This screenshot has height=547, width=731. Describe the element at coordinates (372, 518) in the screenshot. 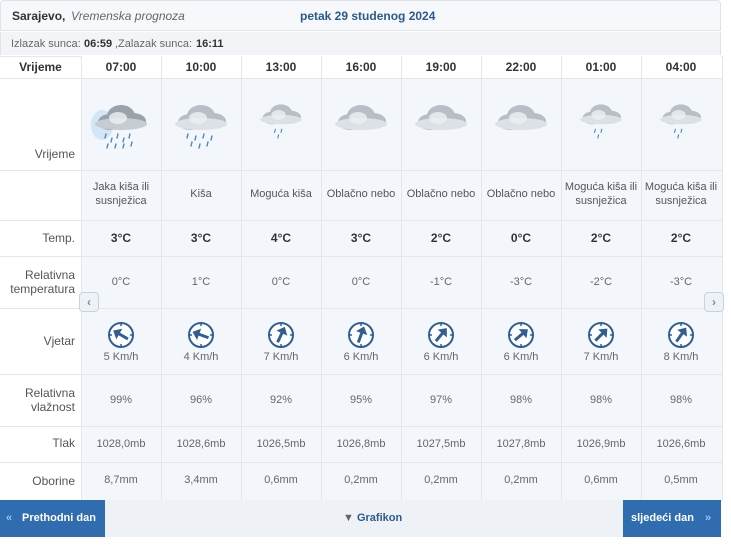

I see `chart-toggle: ▼ Grafikon` at that location.